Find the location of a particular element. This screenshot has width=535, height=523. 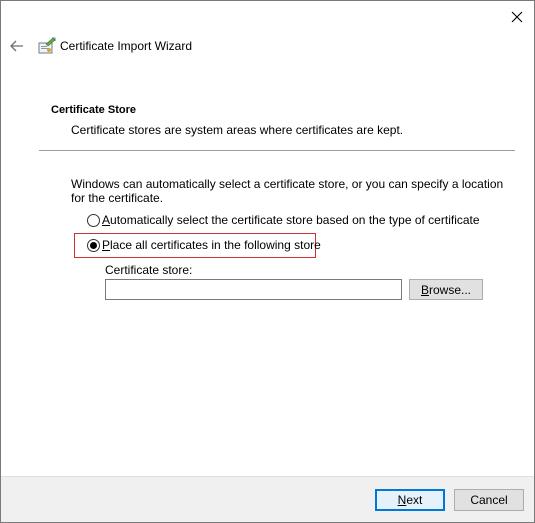

wizard-footer: Next Cancel is located at coordinates (267, 499).